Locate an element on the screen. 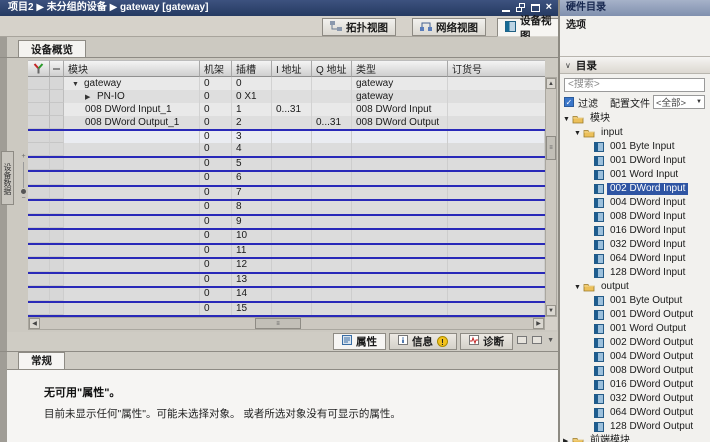  close-icon: × is located at coordinates (549, 7).